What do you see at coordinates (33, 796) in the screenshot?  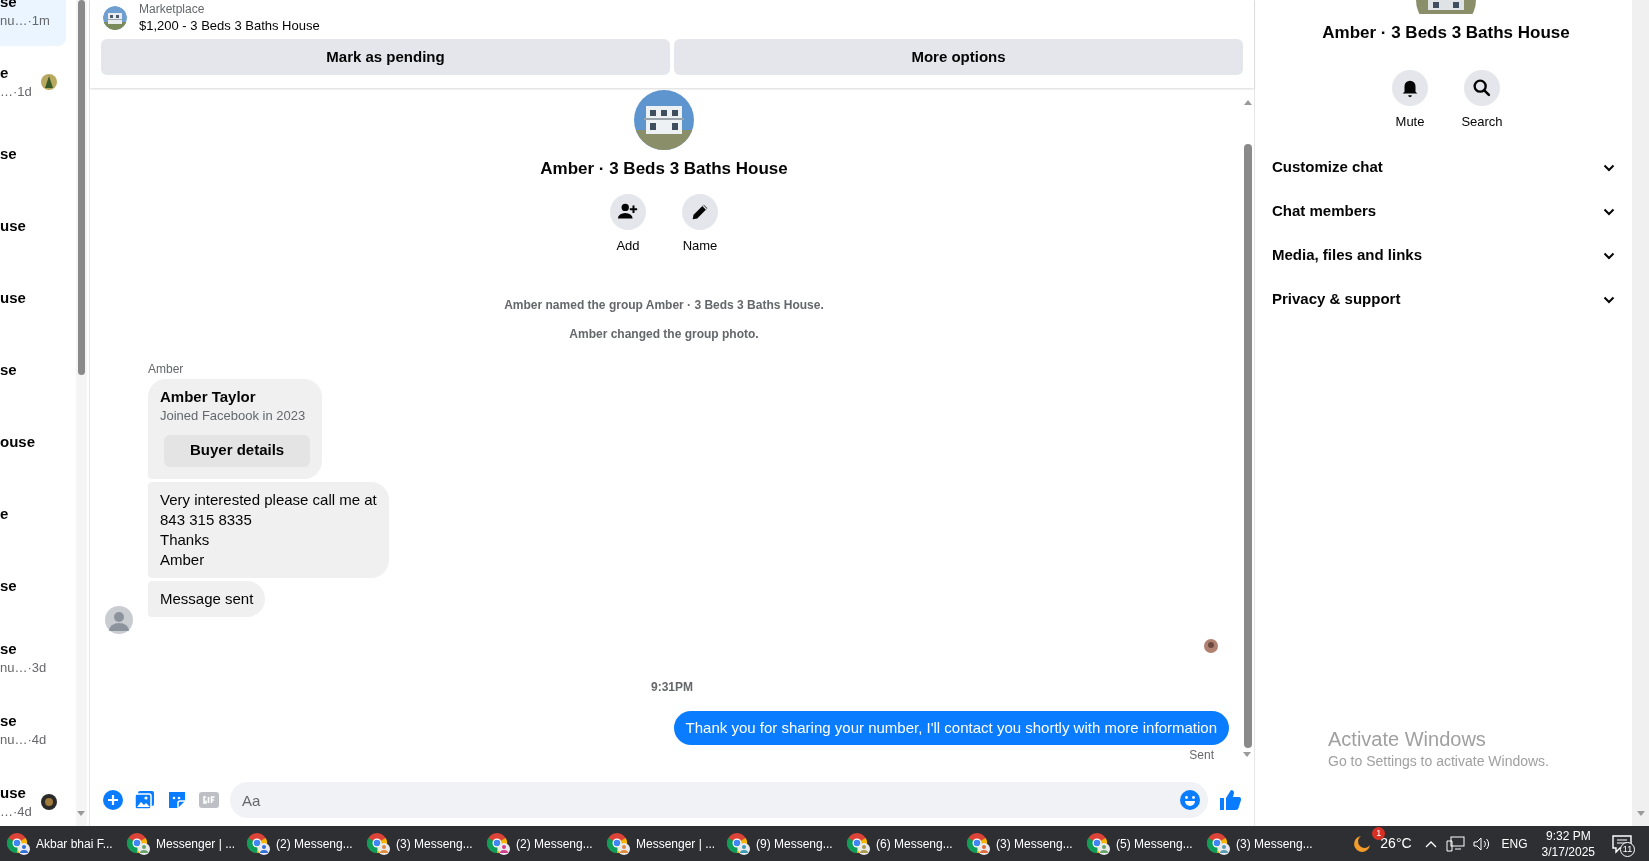 I see `conversation-item: use …·4d` at bounding box center [33, 796].